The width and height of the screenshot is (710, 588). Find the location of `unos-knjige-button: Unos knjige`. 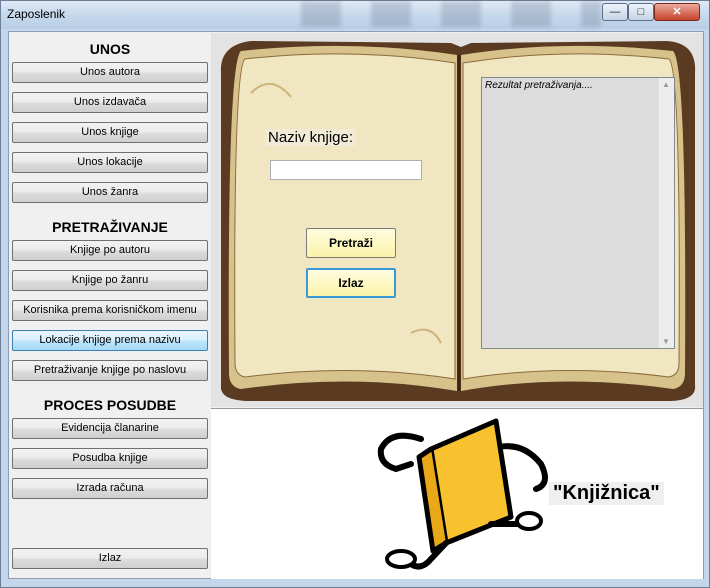

unos-knjige-button: Unos knjige is located at coordinates (110, 132).